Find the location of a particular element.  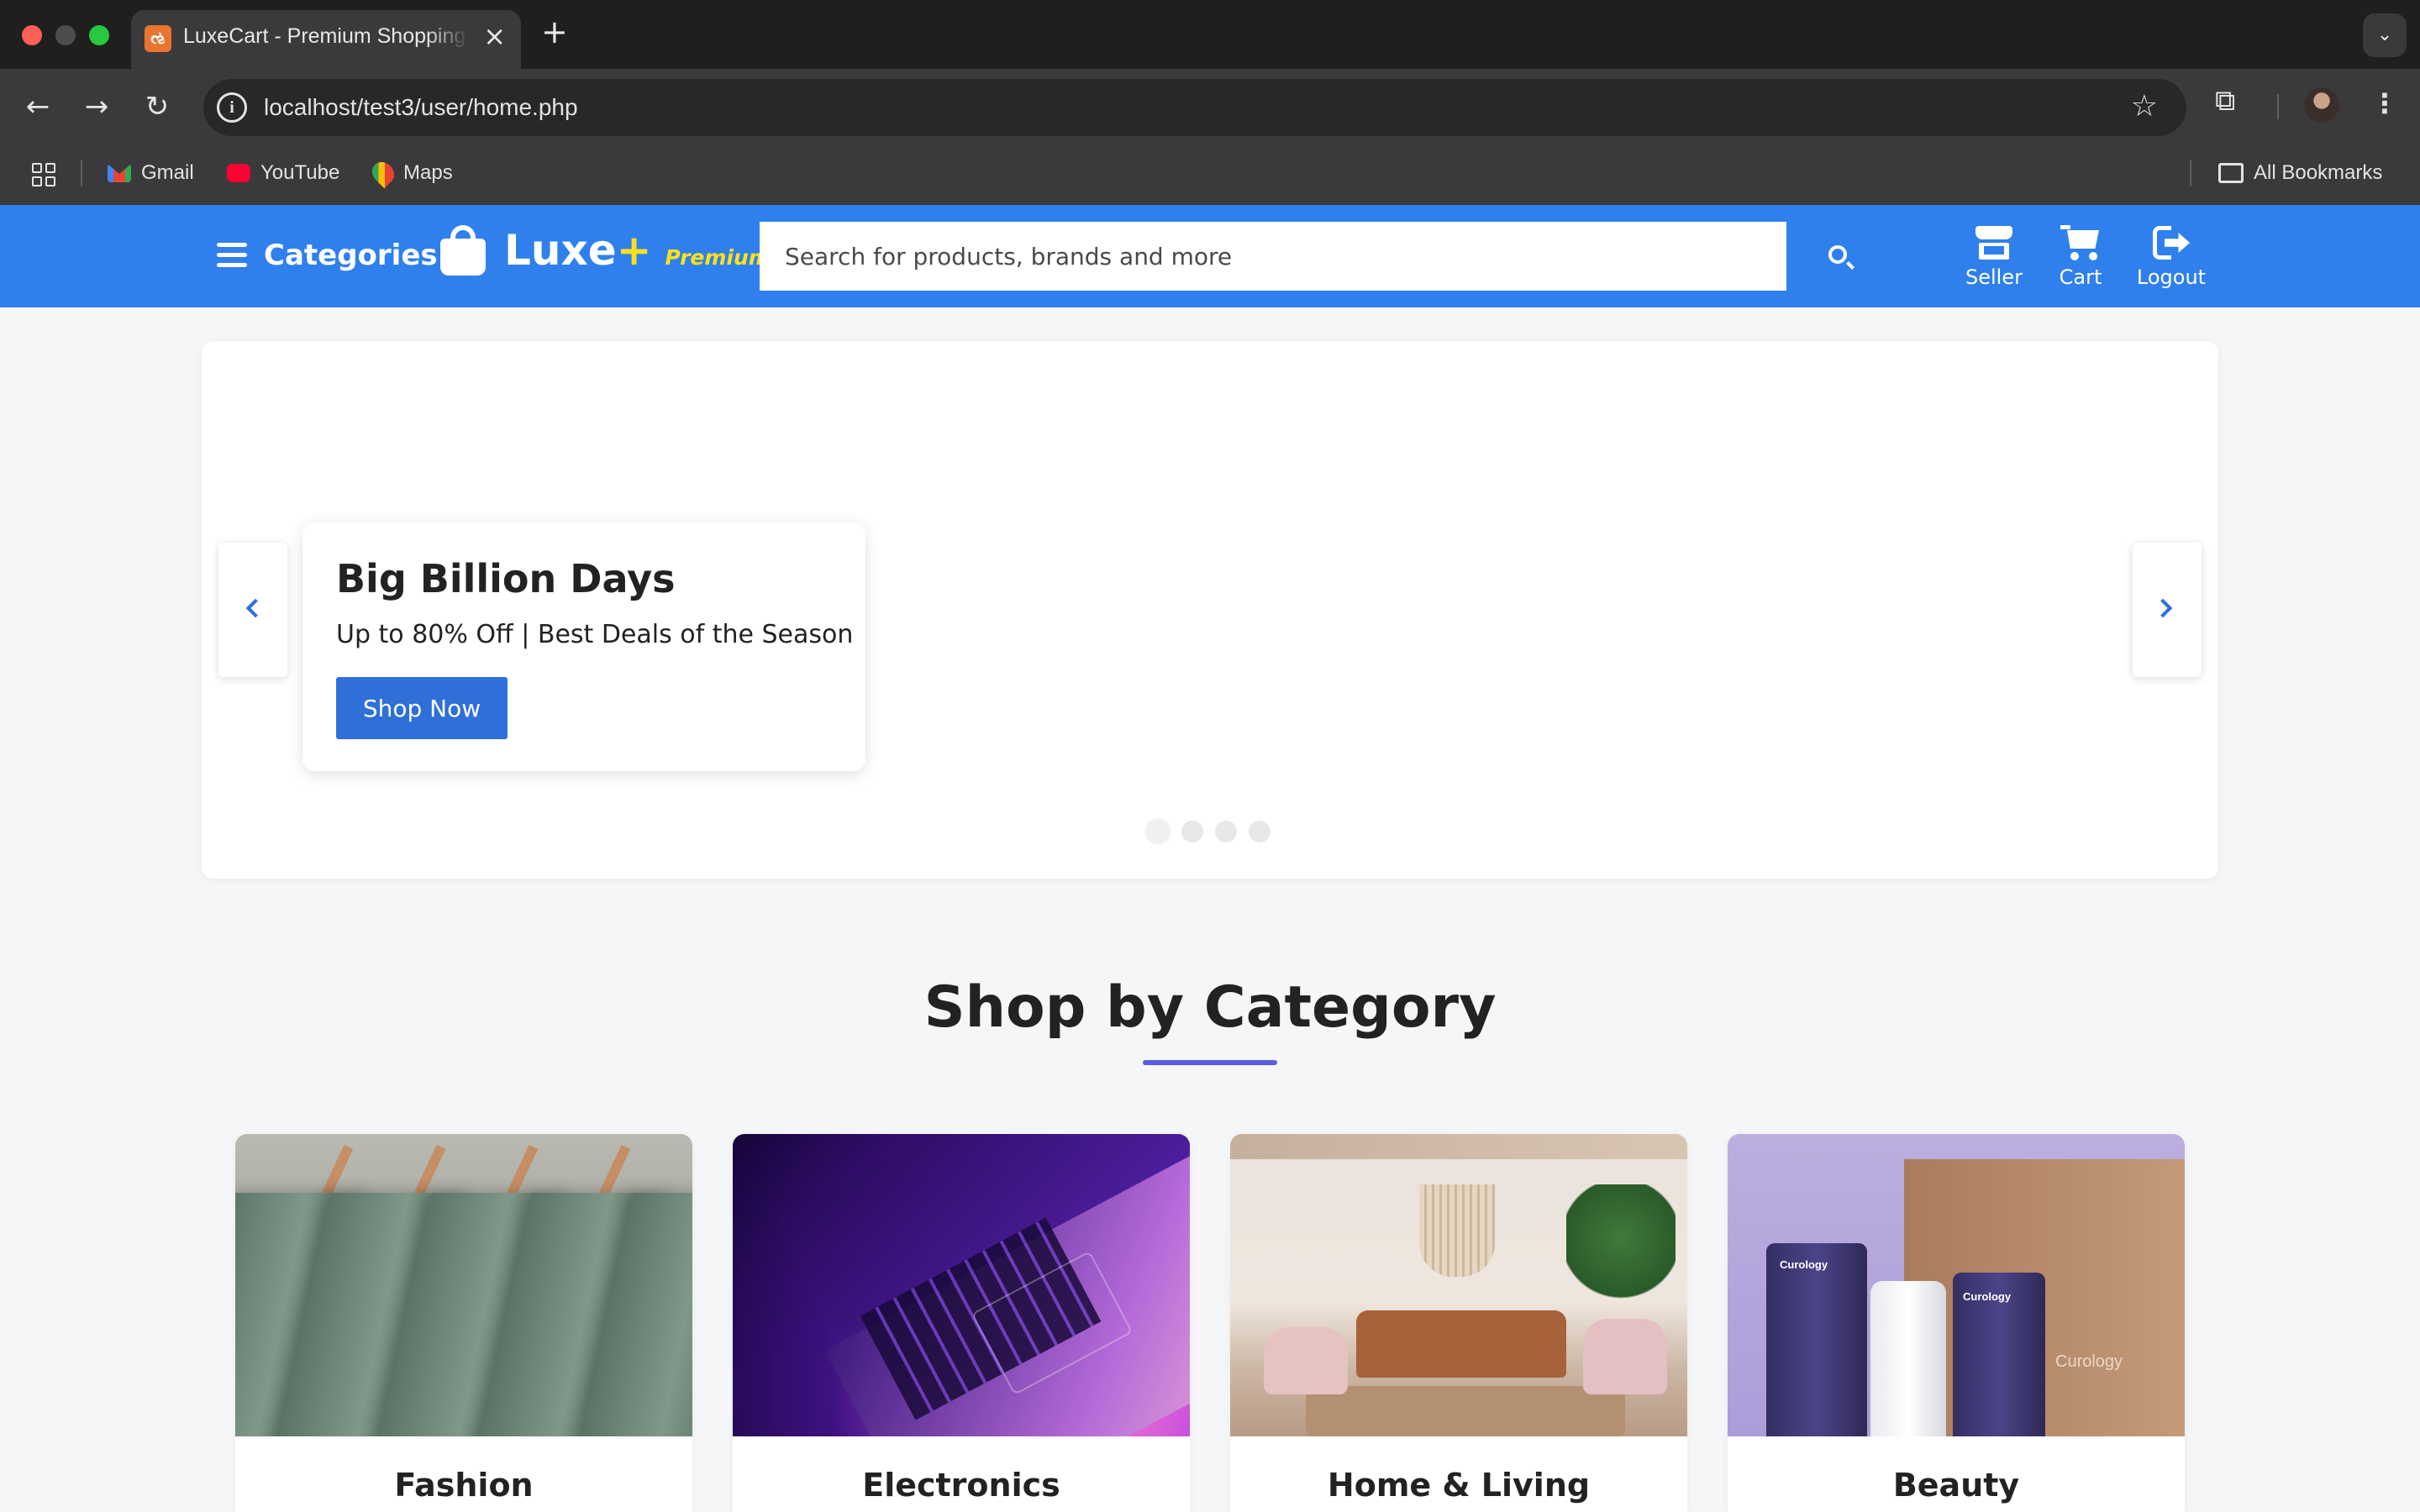

profile-avatar is located at coordinates (2322, 105).